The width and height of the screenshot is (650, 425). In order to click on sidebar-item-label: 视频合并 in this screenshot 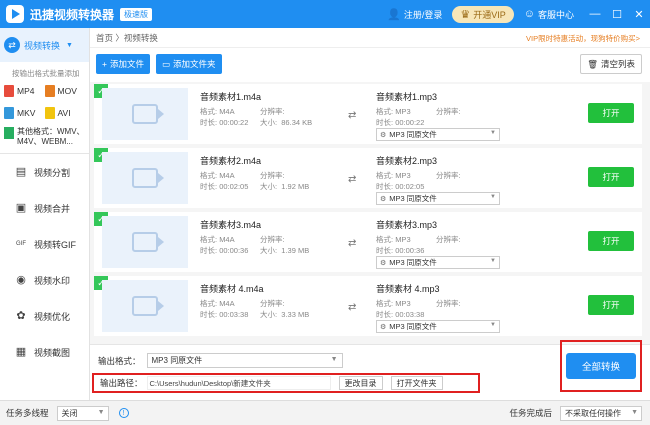, I will do `click(52, 208)`.